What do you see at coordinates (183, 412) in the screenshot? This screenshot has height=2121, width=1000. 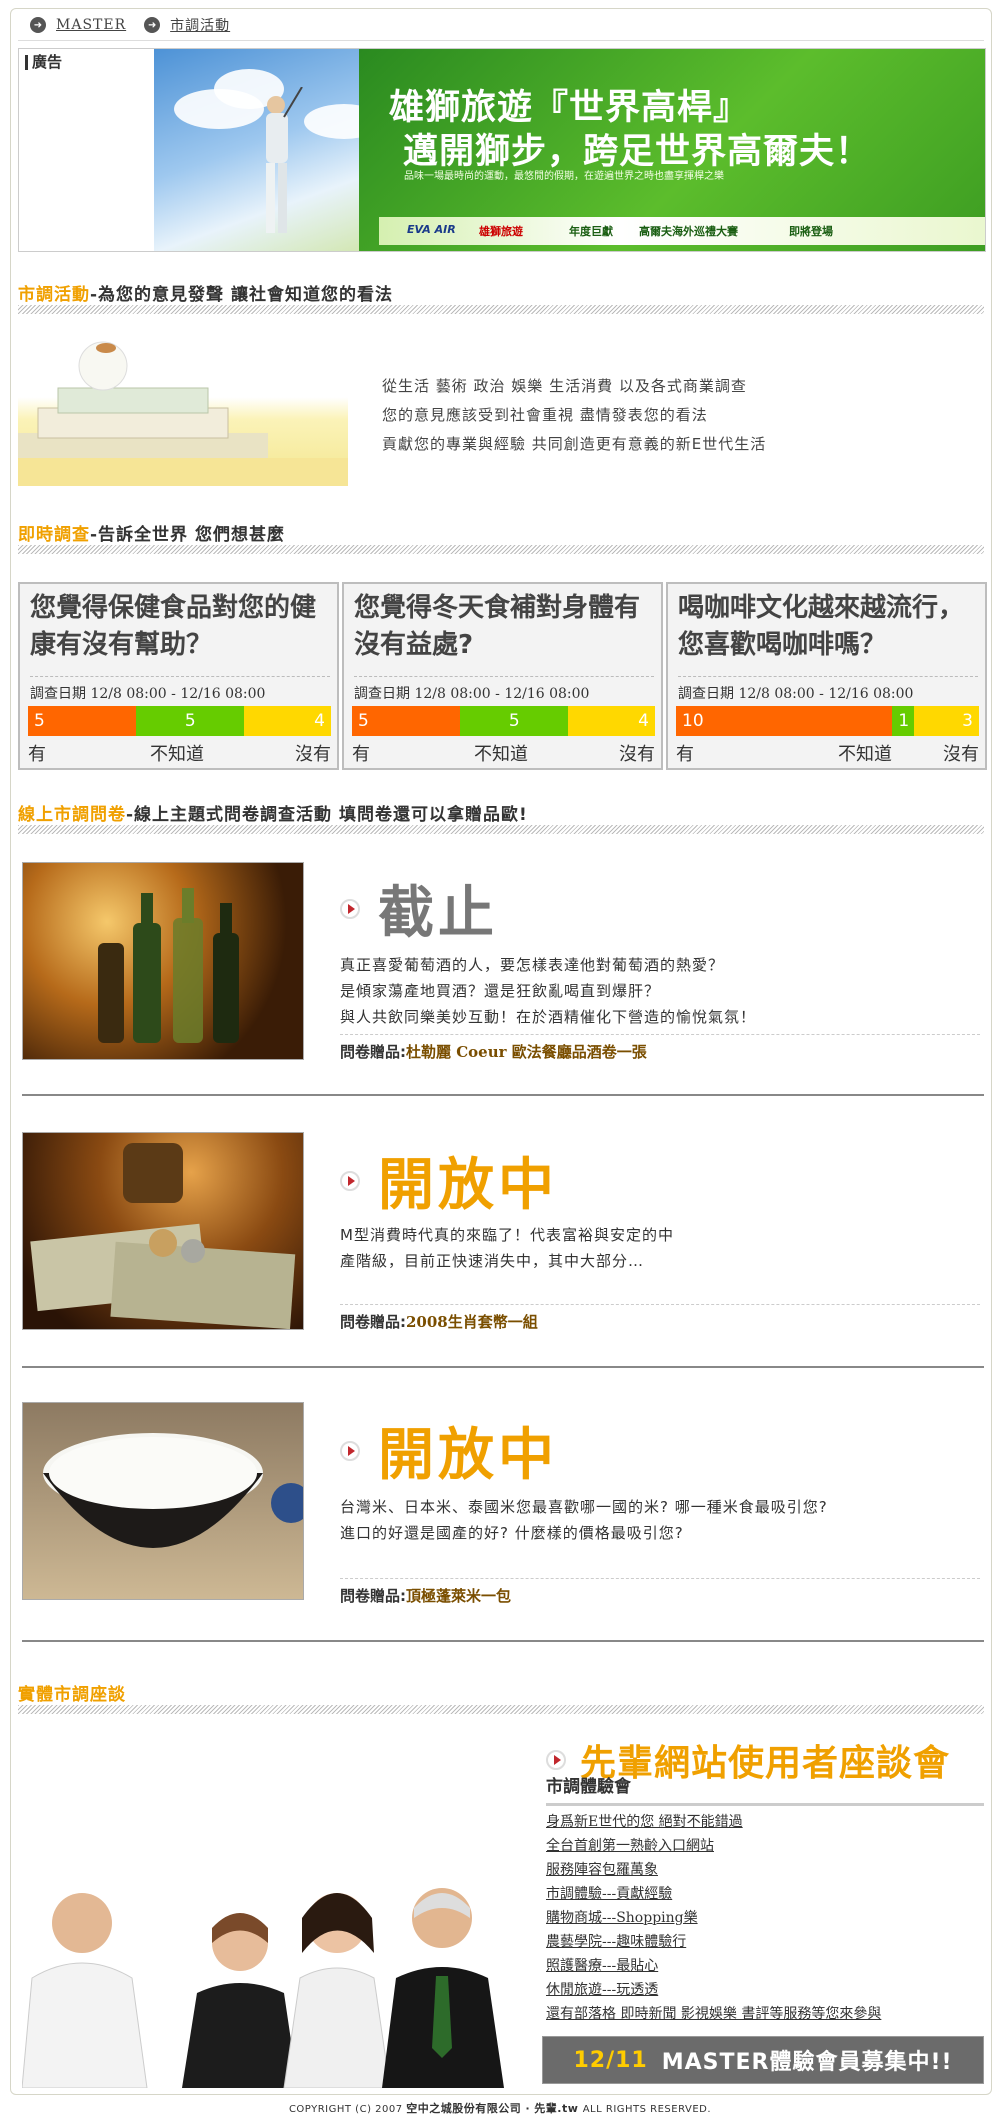 I see `books-apple-image` at bounding box center [183, 412].